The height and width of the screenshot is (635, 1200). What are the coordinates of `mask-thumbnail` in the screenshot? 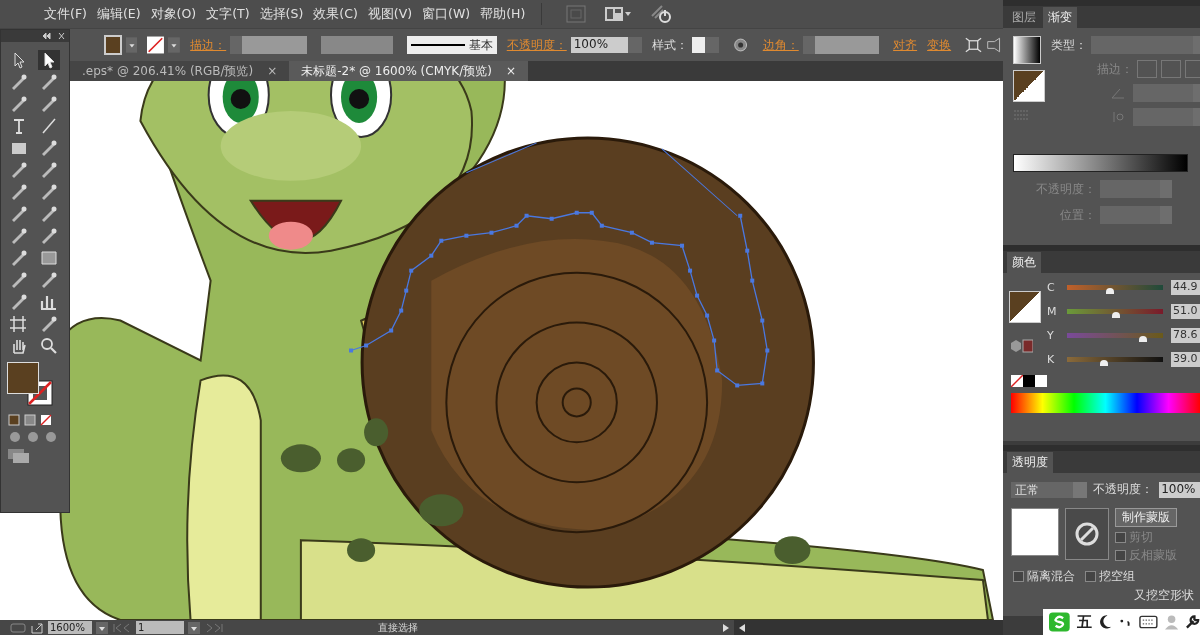 It's located at (1087, 534).